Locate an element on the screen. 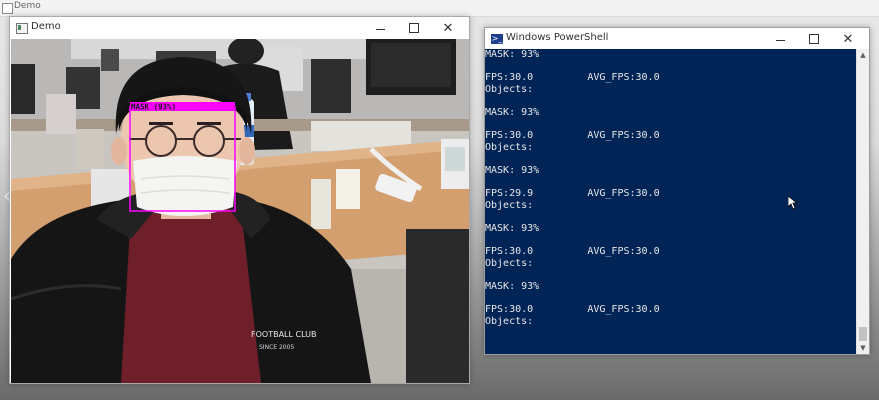 The image size is (879, 400). minimize-button is located at coordinates (380, 28).